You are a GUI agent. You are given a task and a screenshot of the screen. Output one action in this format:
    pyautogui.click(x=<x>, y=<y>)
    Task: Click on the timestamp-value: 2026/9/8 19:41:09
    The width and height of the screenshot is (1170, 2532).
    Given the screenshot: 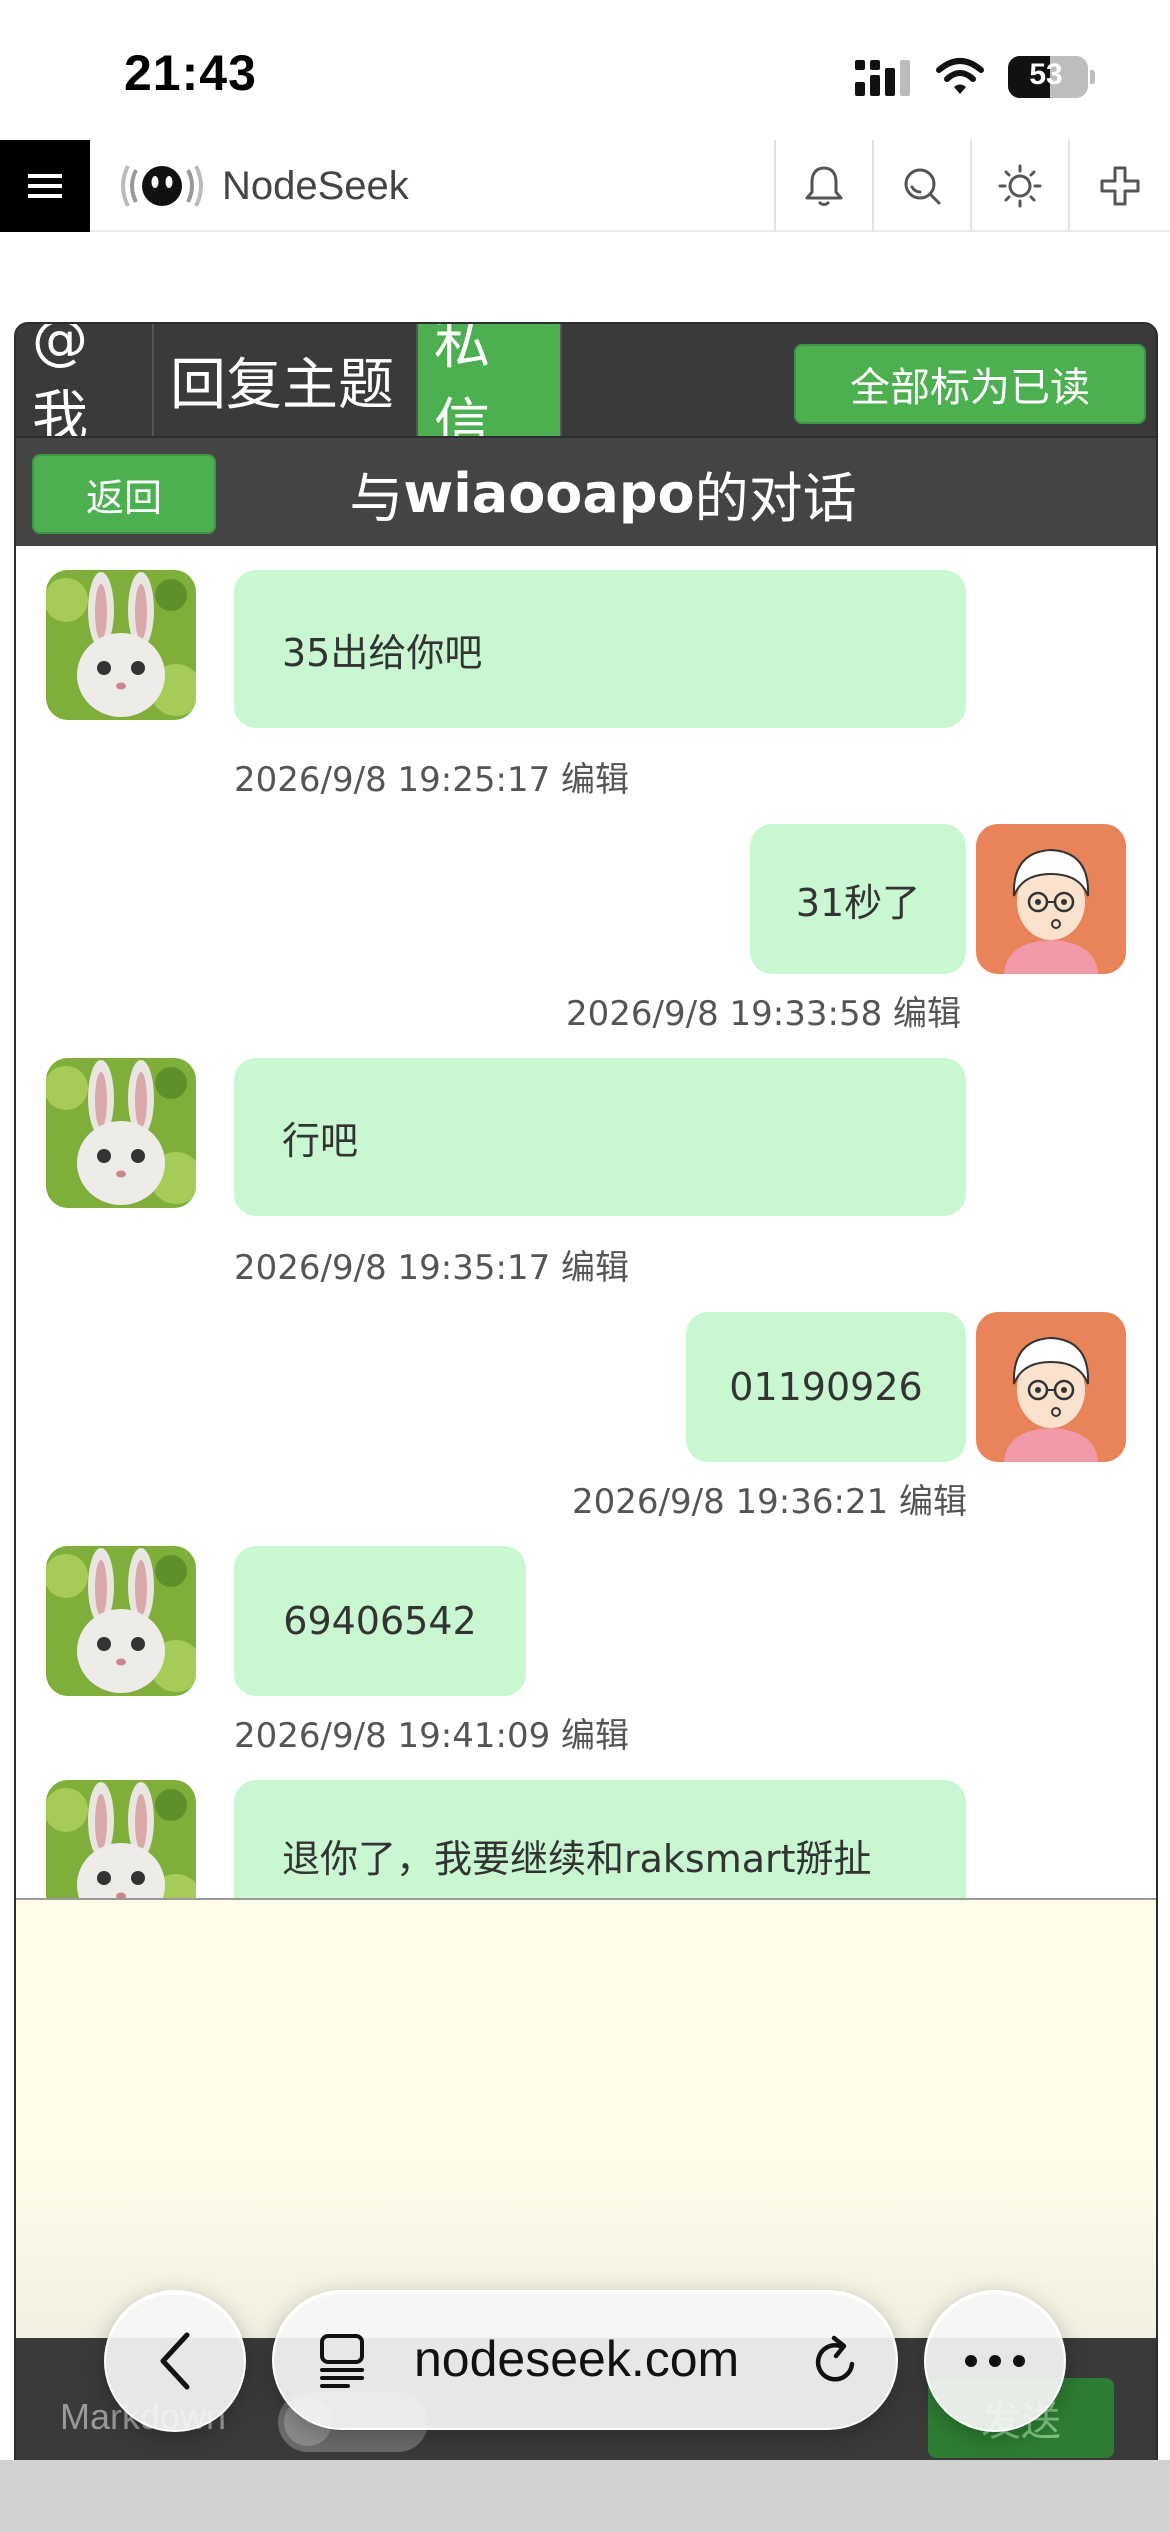 What is the action you would take?
    pyautogui.click(x=392, y=1736)
    